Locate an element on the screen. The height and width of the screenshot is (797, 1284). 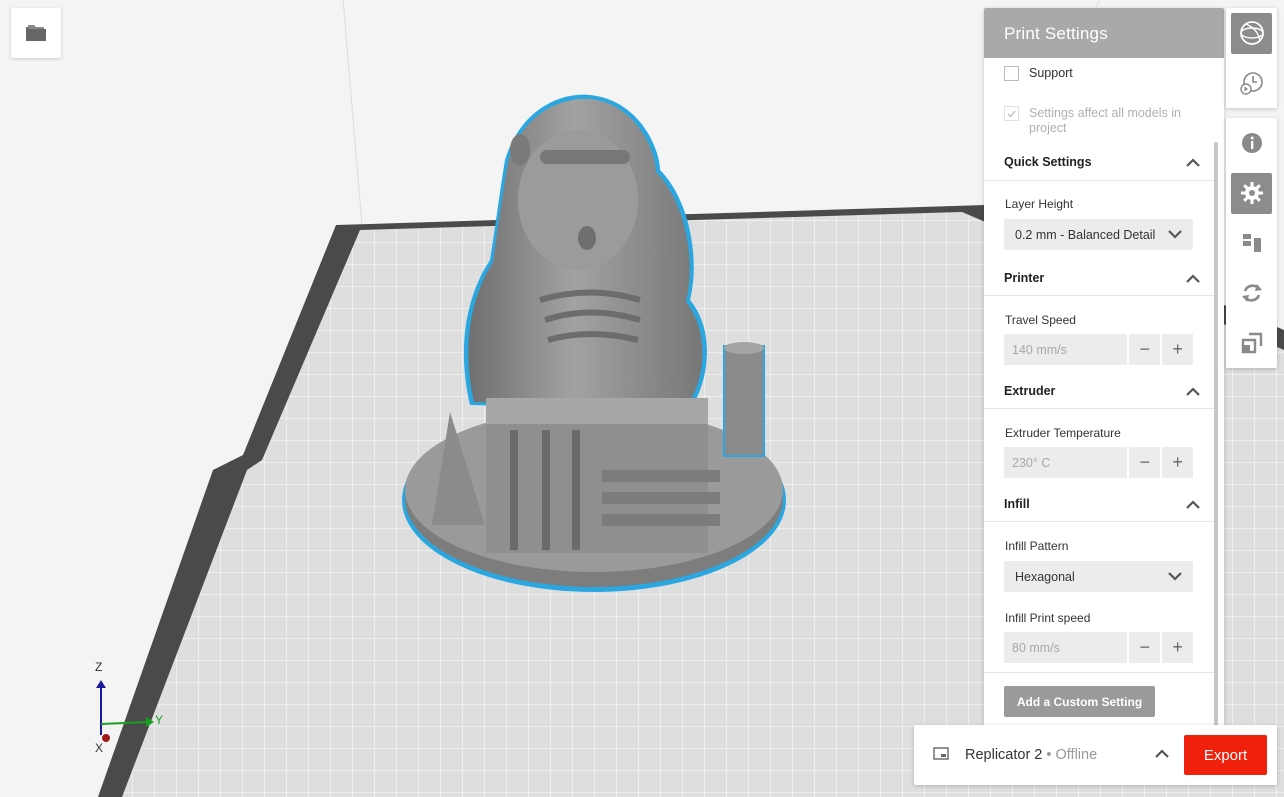
info-icon is located at coordinates (1251, 143).